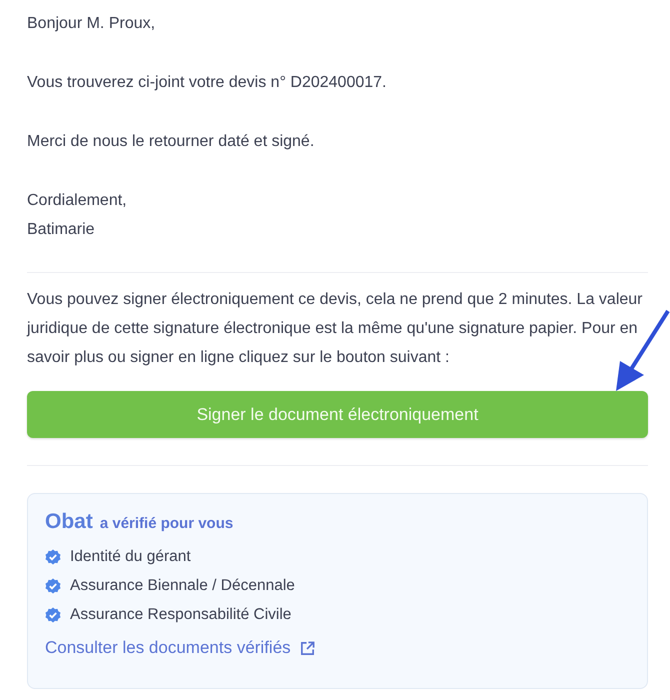 The width and height of the screenshot is (670, 700). What do you see at coordinates (77, 201) in the screenshot?
I see `closing-text: Cordialement,` at bounding box center [77, 201].